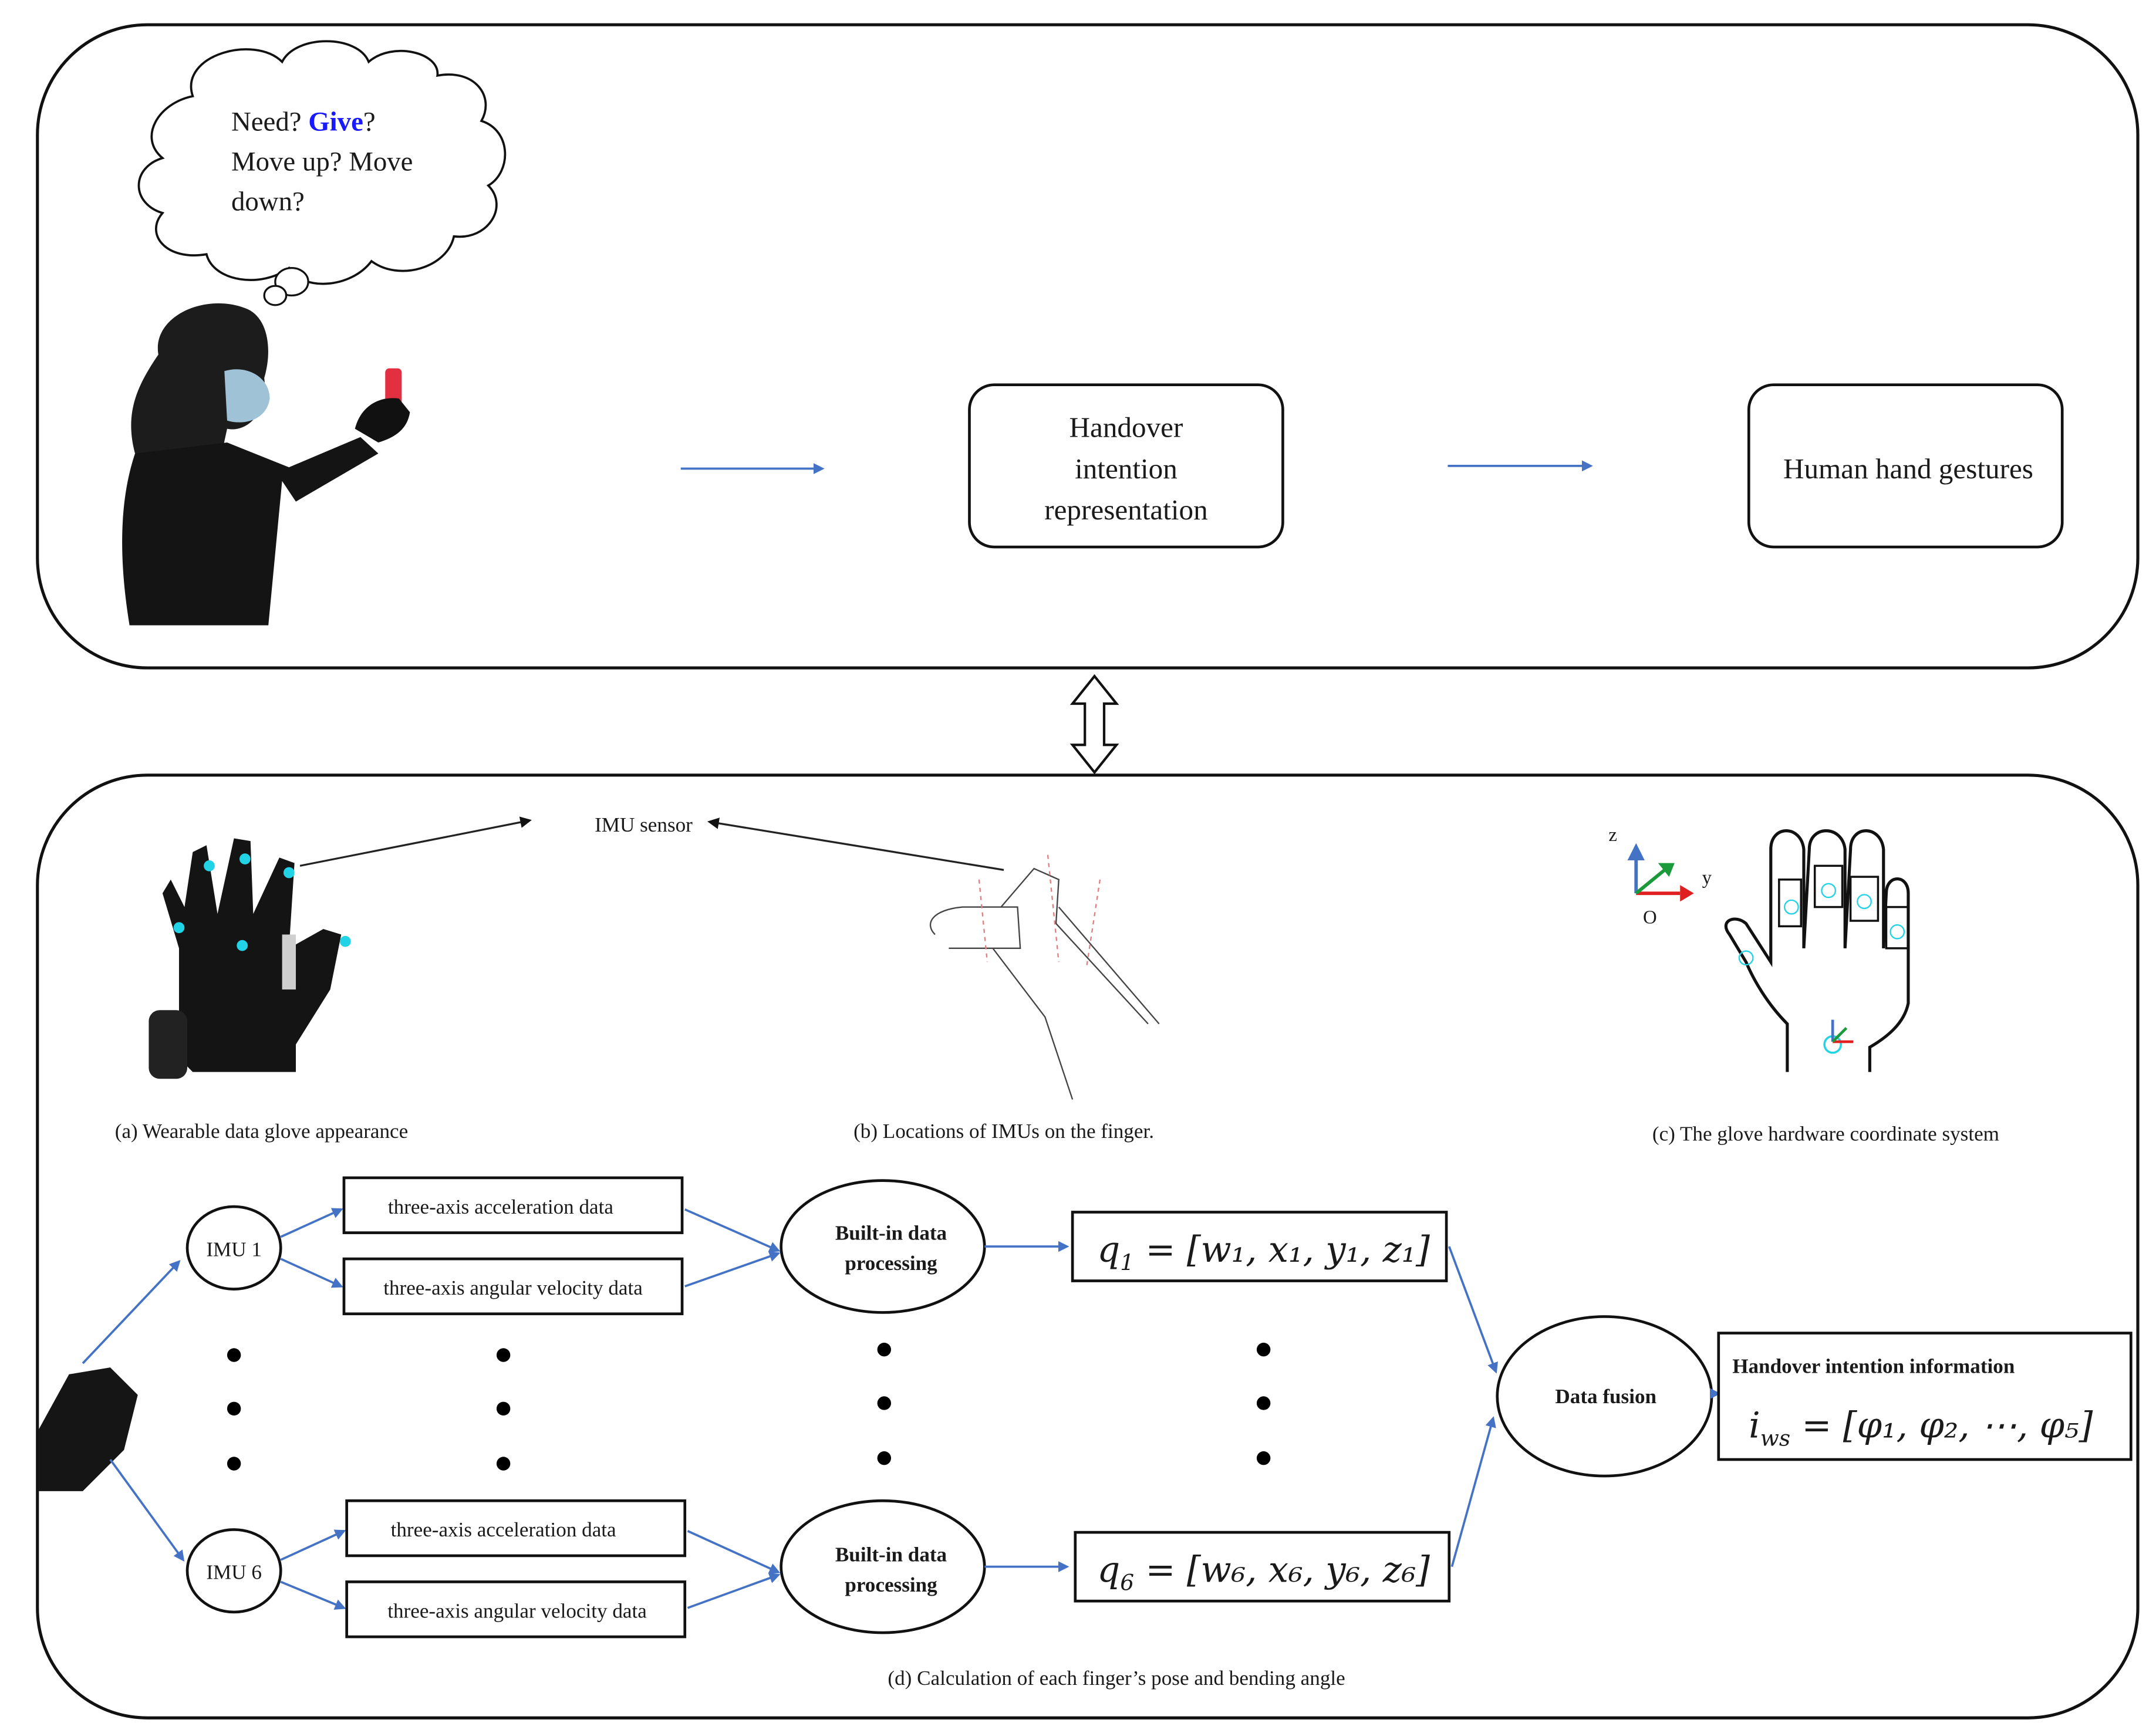  I want to click on proc6-line-1: Built-in data, so click(891, 1554).